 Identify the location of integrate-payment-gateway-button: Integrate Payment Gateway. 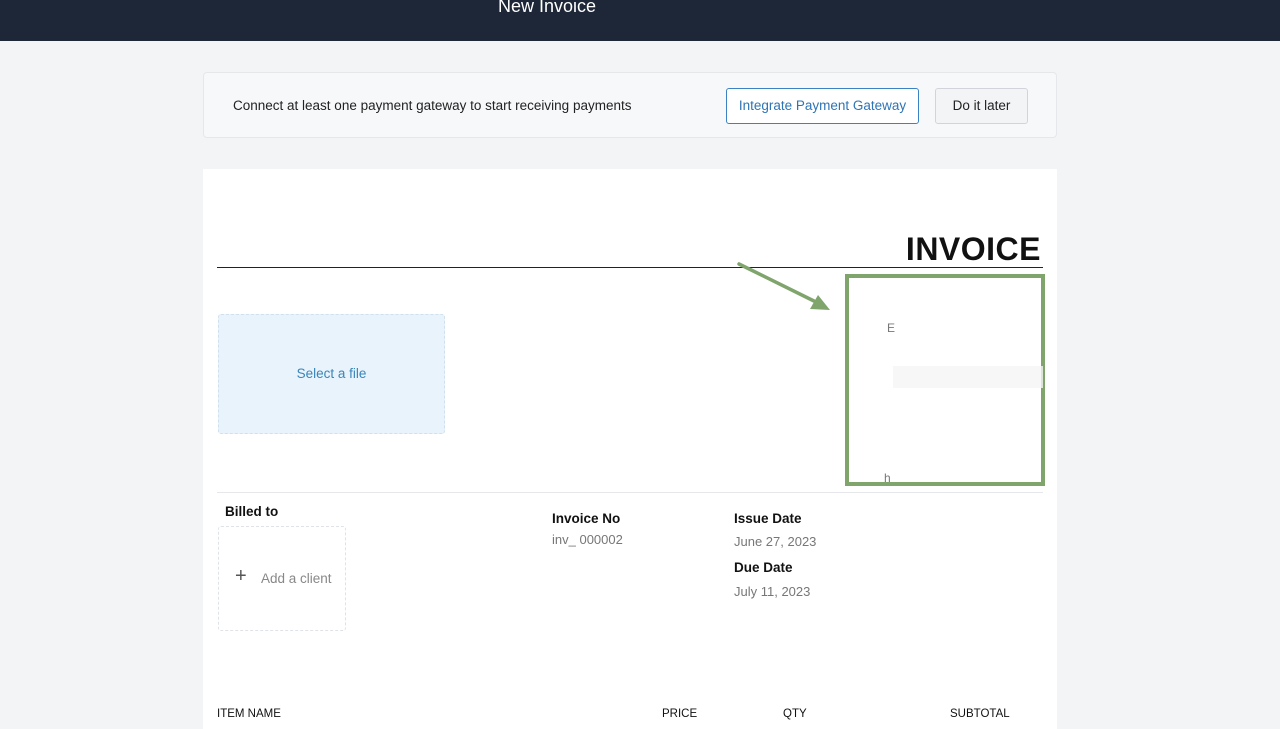
(822, 106).